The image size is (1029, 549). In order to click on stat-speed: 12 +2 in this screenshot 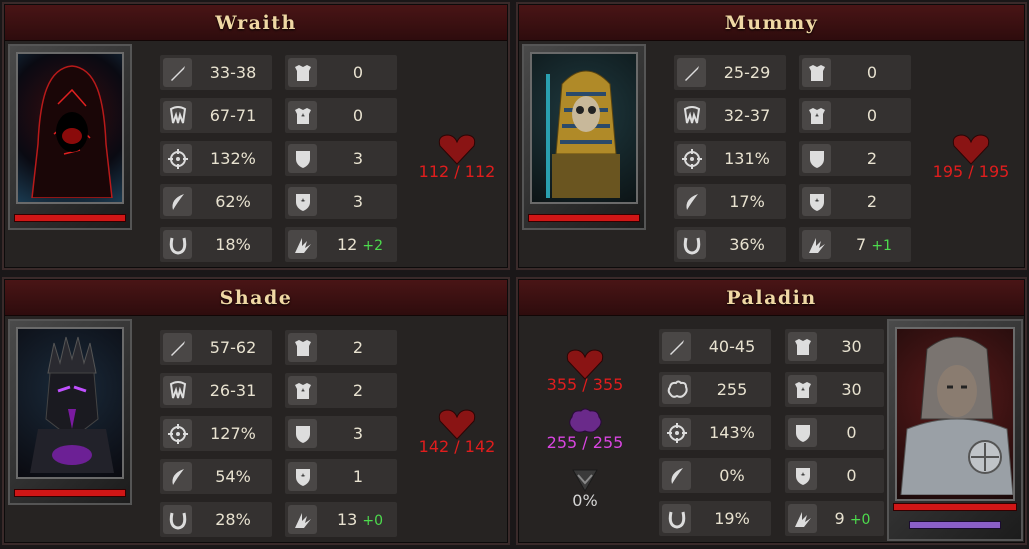, I will do `click(341, 244)`.